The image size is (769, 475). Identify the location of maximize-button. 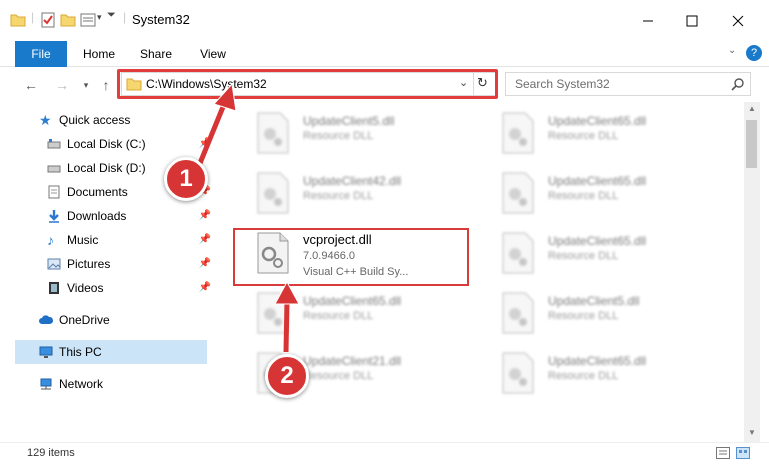
(692, 20).